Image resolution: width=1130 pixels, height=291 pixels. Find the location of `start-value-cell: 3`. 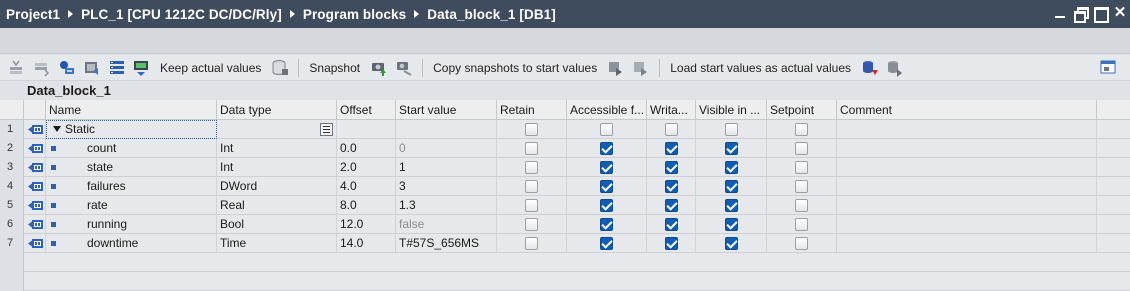

start-value-cell: 3 is located at coordinates (446, 186).